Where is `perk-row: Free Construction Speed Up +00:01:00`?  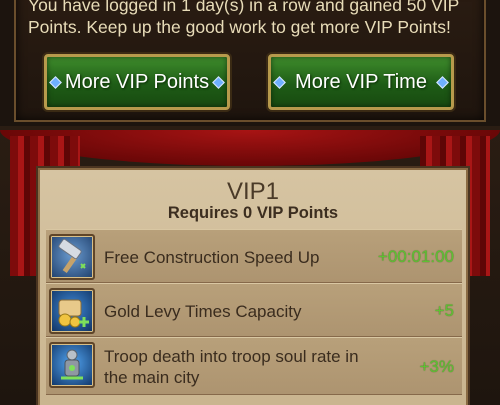
perk-row: Free Construction Speed Up +00:01:00 is located at coordinates (254, 256).